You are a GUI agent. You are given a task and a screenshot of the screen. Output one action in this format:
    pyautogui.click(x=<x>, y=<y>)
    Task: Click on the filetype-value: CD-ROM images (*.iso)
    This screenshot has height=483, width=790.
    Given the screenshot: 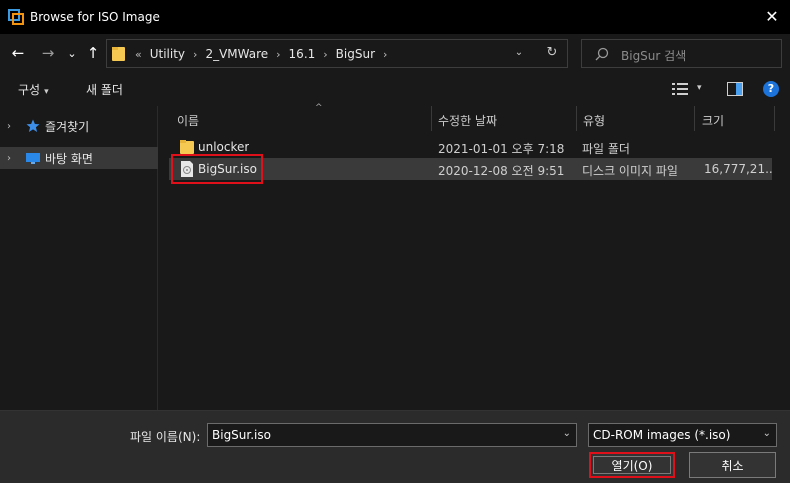 What is the action you would take?
    pyautogui.click(x=662, y=435)
    